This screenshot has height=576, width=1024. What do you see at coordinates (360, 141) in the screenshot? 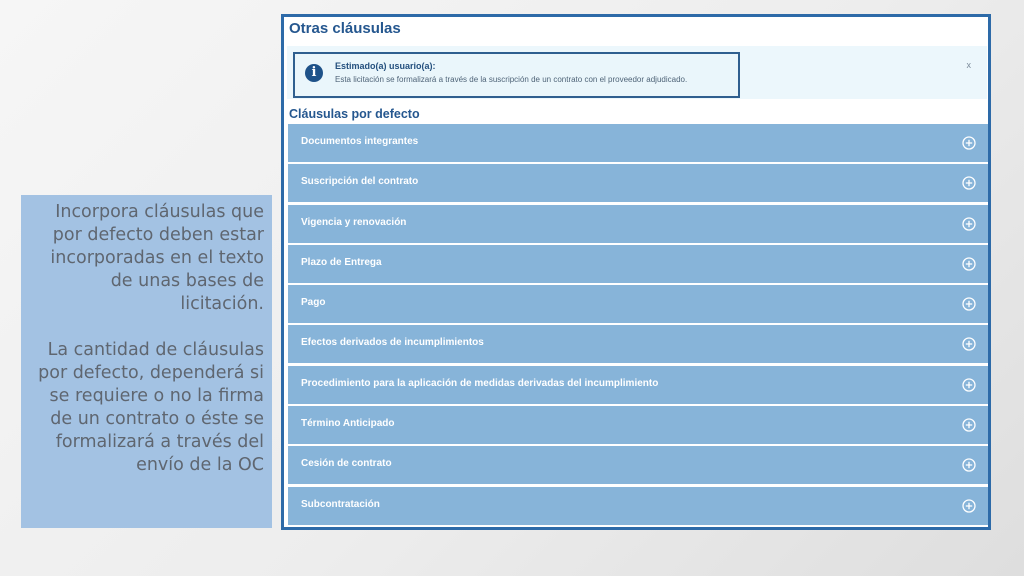
I see `clause-label: Documentos integrantes` at bounding box center [360, 141].